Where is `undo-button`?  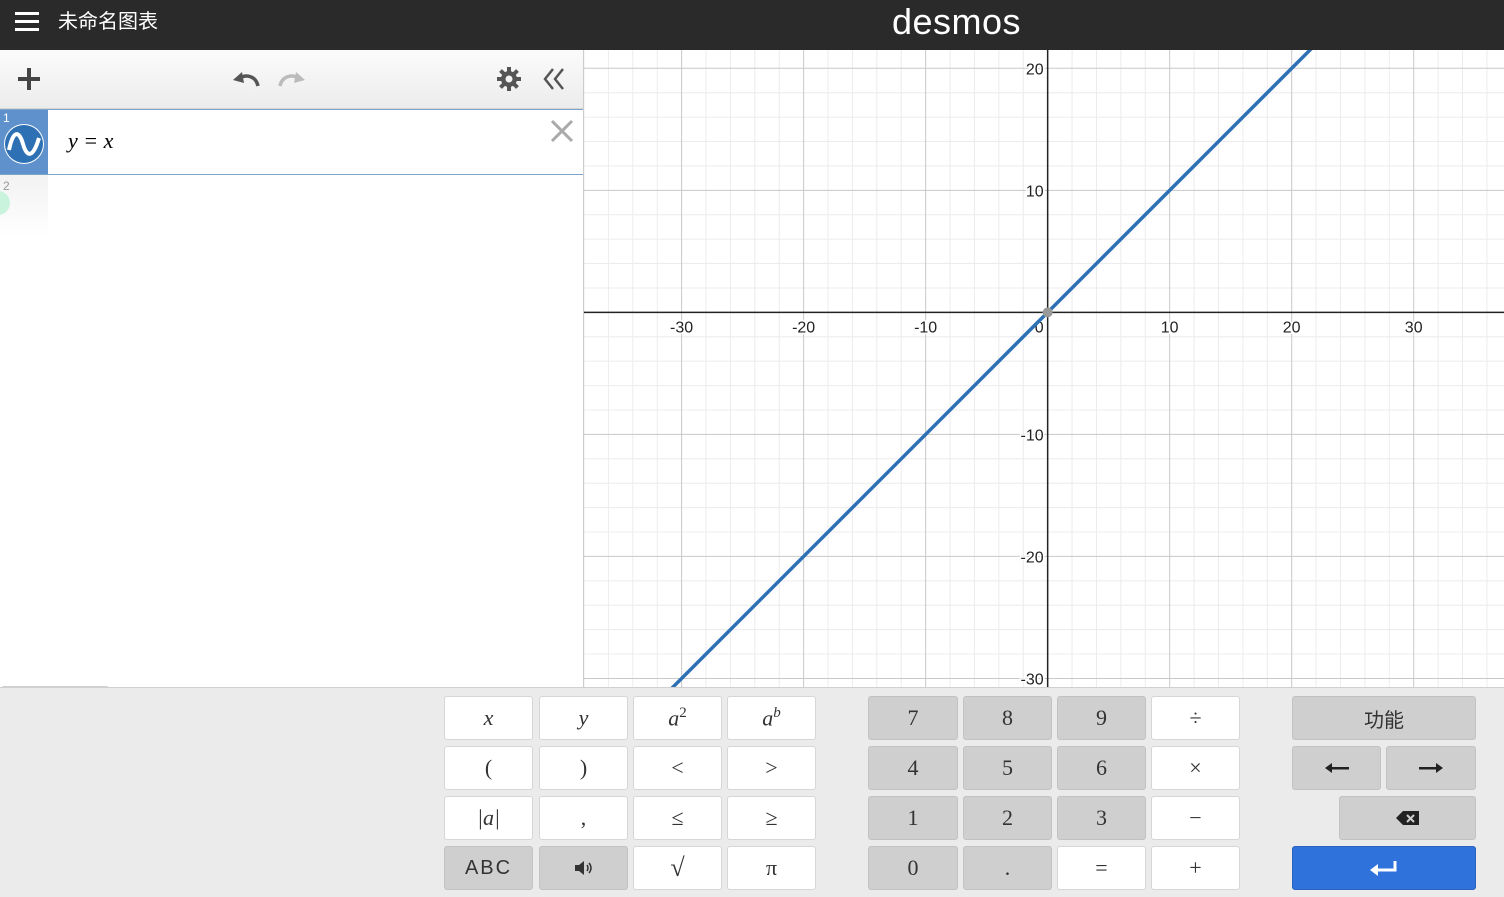 undo-button is located at coordinates (246, 79).